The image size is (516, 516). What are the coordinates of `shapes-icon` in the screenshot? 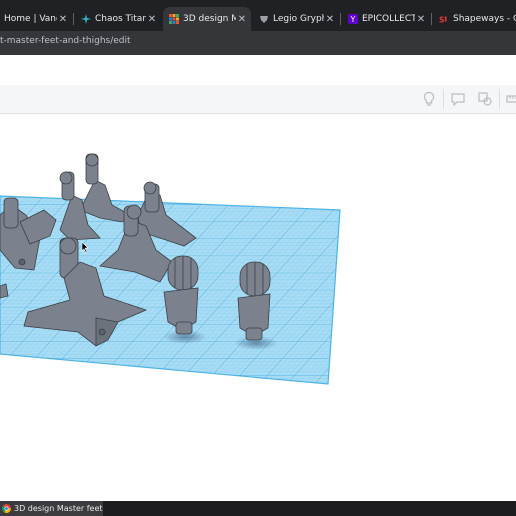 It's located at (485, 99).